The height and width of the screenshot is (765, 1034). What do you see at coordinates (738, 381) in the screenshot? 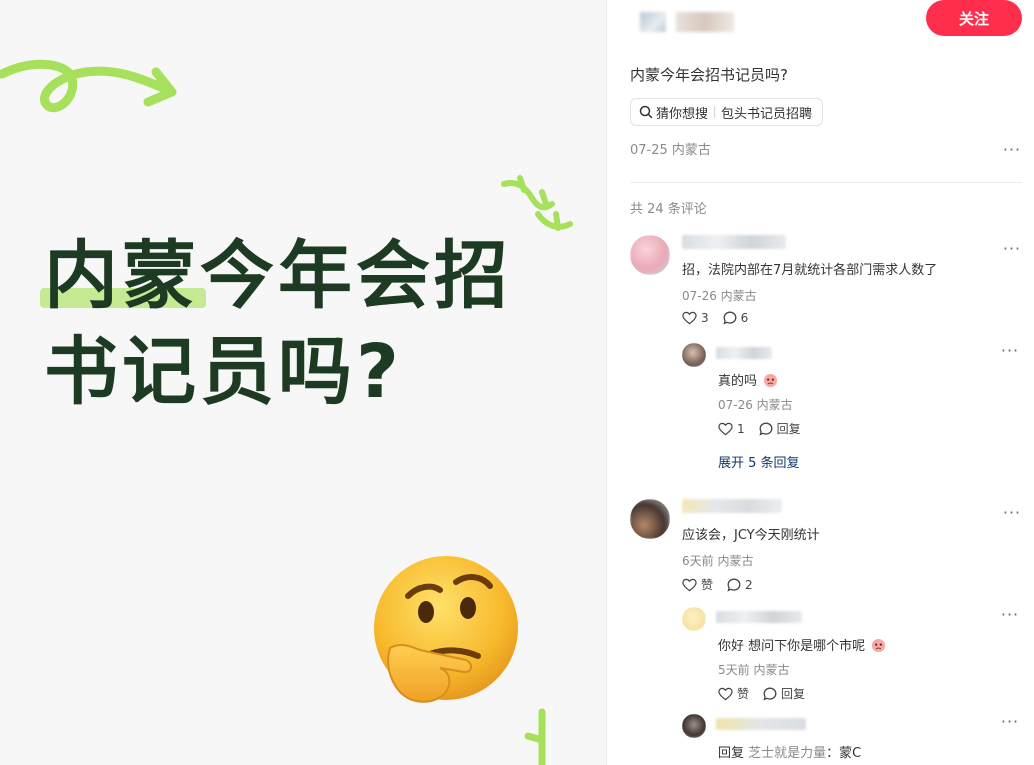
I see `reply-text-content: 真的吗` at bounding box center [738, 381].